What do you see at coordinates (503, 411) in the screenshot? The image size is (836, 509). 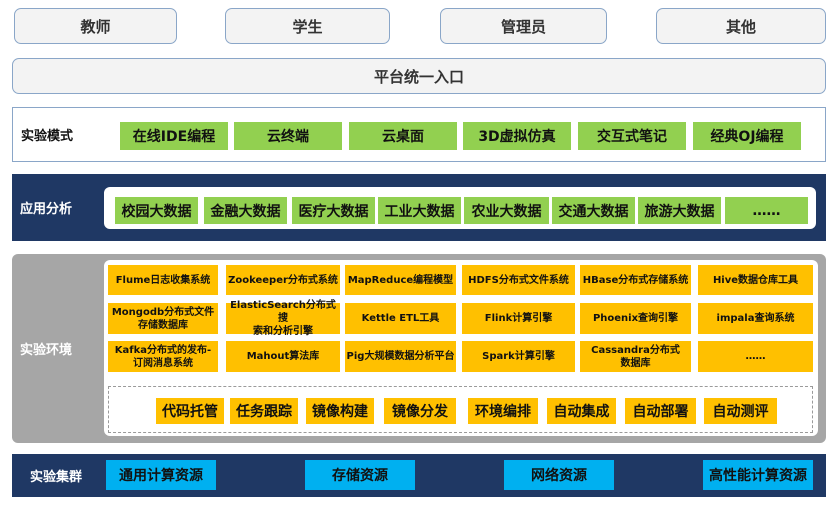 I see `tool-env-orchestration: 环境编排` at bounding box center [503, 411].